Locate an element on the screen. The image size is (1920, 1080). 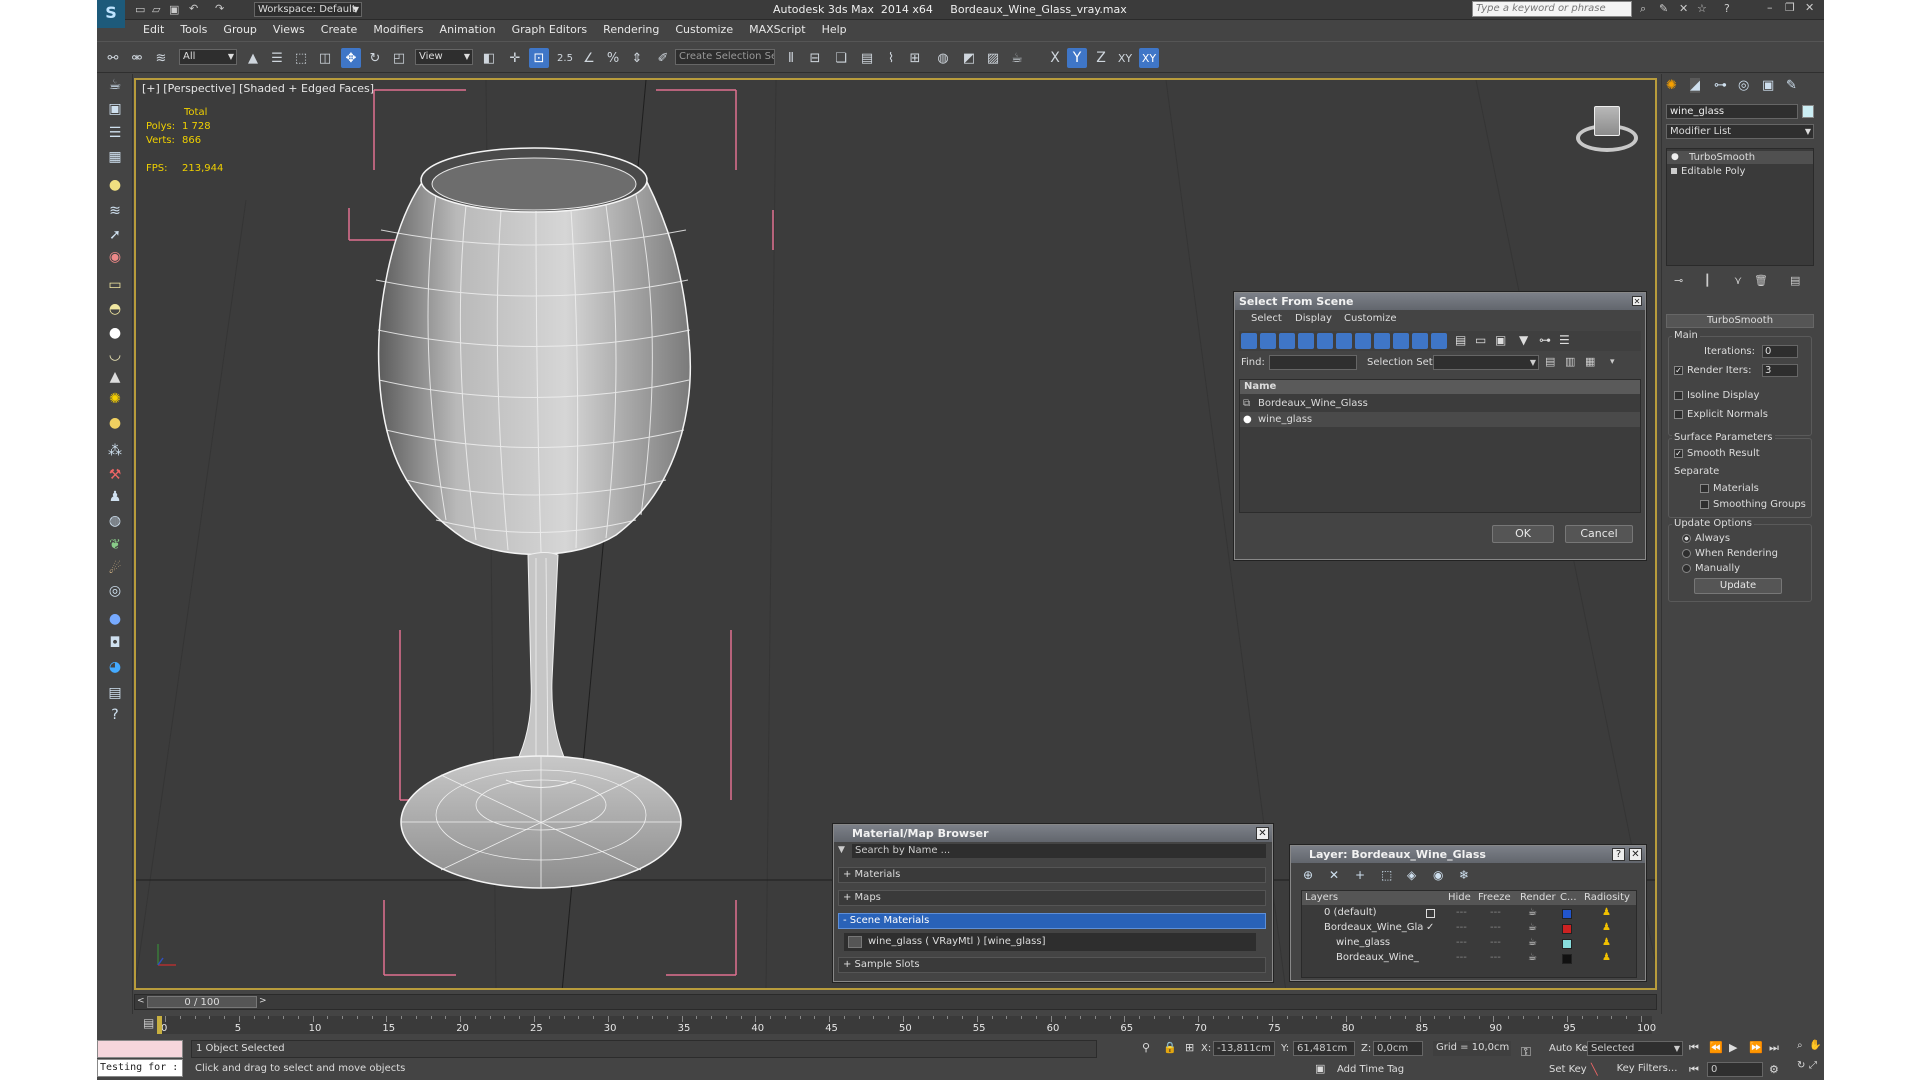
group-maps: + Maps is located at coordinates (1052, 898).